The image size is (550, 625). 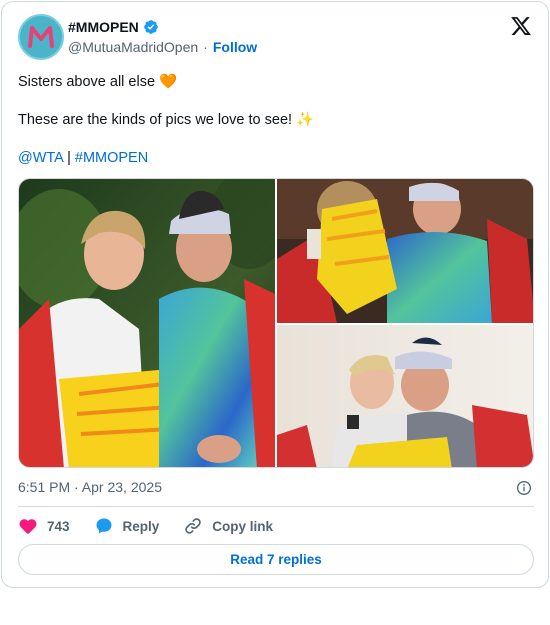 What do you see at coordinates (40, 158) in the screenshot?
I see `mention-link: @WTA` at bounding box center [40, 158].